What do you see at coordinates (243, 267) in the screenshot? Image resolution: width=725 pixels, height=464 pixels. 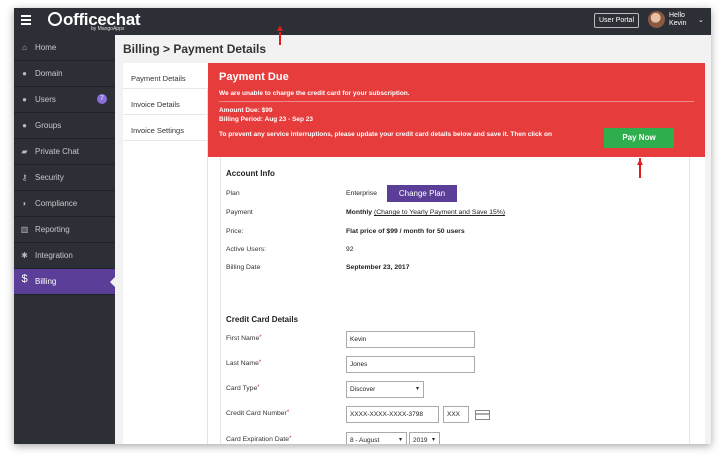 I see `billing-date-label: Billing Date` at bounding box center [243, 267].